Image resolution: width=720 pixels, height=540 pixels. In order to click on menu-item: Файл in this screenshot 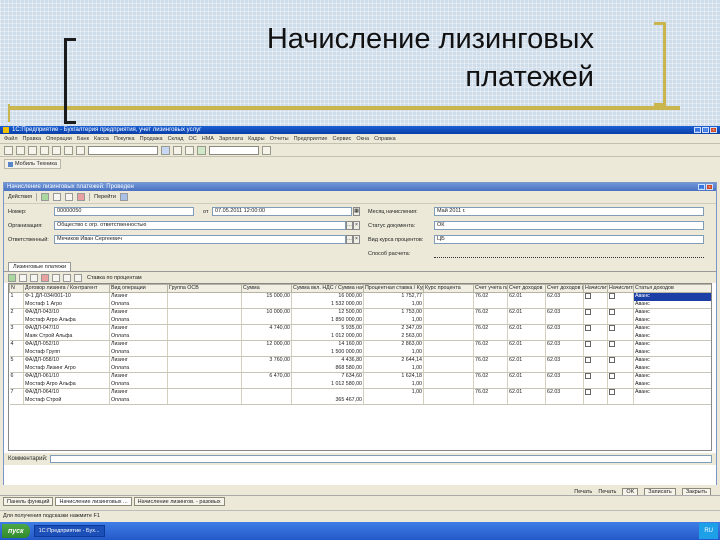, I will do `click(11, 139)`.